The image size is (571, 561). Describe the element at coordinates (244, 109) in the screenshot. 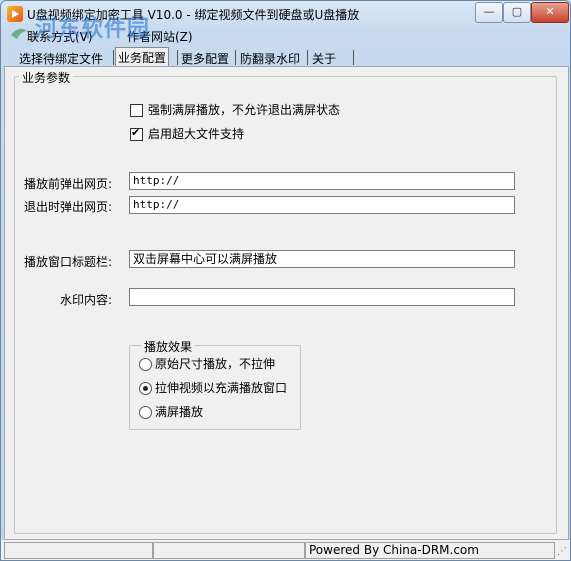

I see `fullscreen-checkbox-label: 强制满屏播放，不允许退出满屏状态` at that location.